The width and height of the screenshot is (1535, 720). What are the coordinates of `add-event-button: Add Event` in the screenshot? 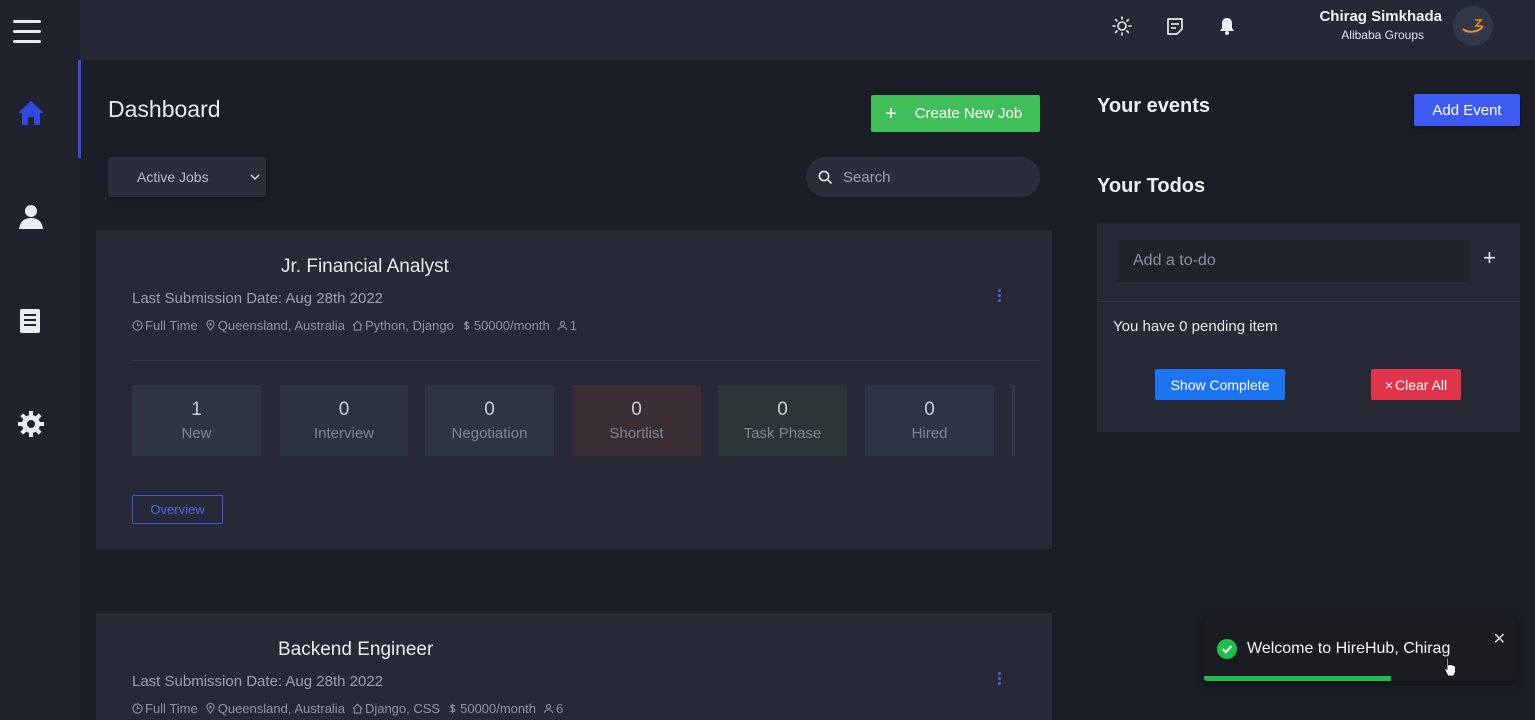 It's located at (1467, 110).